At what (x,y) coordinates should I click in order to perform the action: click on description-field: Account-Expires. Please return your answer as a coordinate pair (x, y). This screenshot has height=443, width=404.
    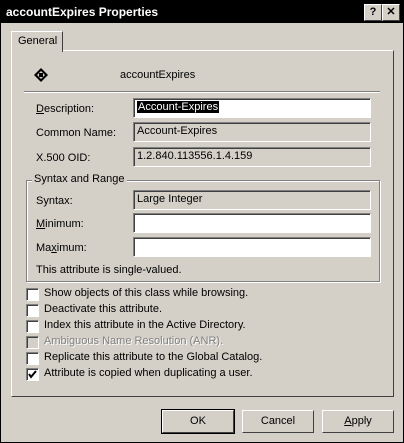
    Looking at the image, I should click on (252, 108).